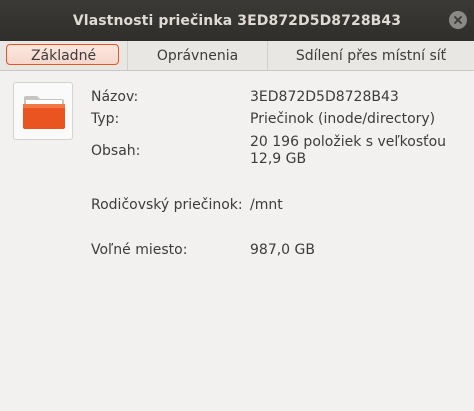 The height and width of the screenshot is (411, 474). I want to click on title-bar: Vlastnosti priečinka 3ED872D5D8728B43, so click(237, 20).